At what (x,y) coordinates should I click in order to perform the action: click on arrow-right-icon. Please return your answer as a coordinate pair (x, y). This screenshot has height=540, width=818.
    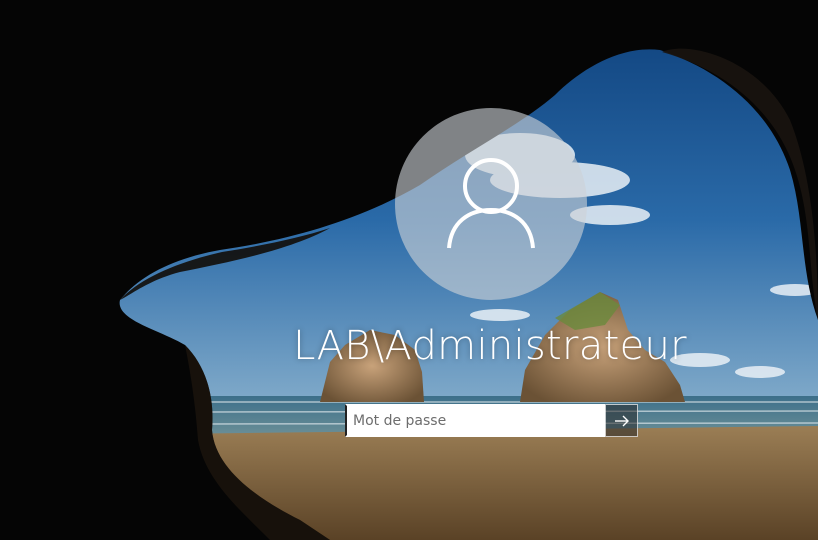
    Looking at the image, I should click on (621, 420).